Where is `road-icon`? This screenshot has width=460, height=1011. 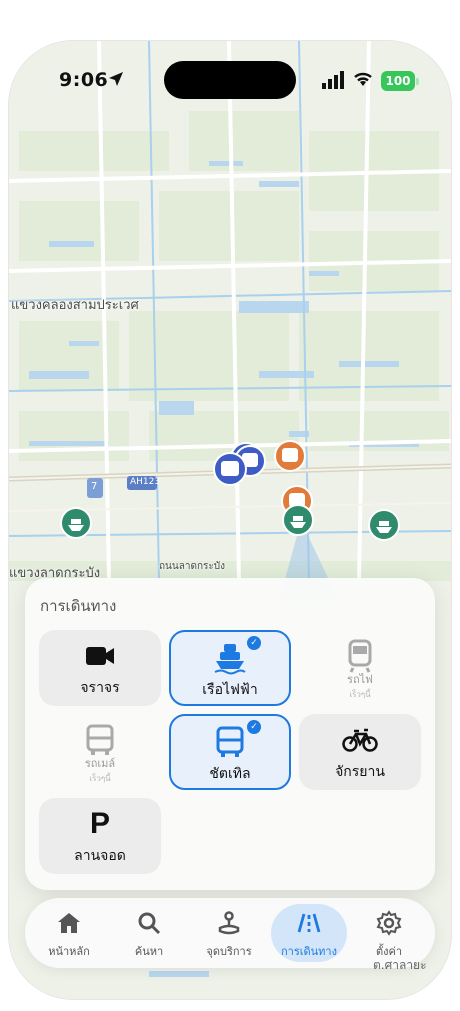 road-icon is located at coordinates (309, 923).